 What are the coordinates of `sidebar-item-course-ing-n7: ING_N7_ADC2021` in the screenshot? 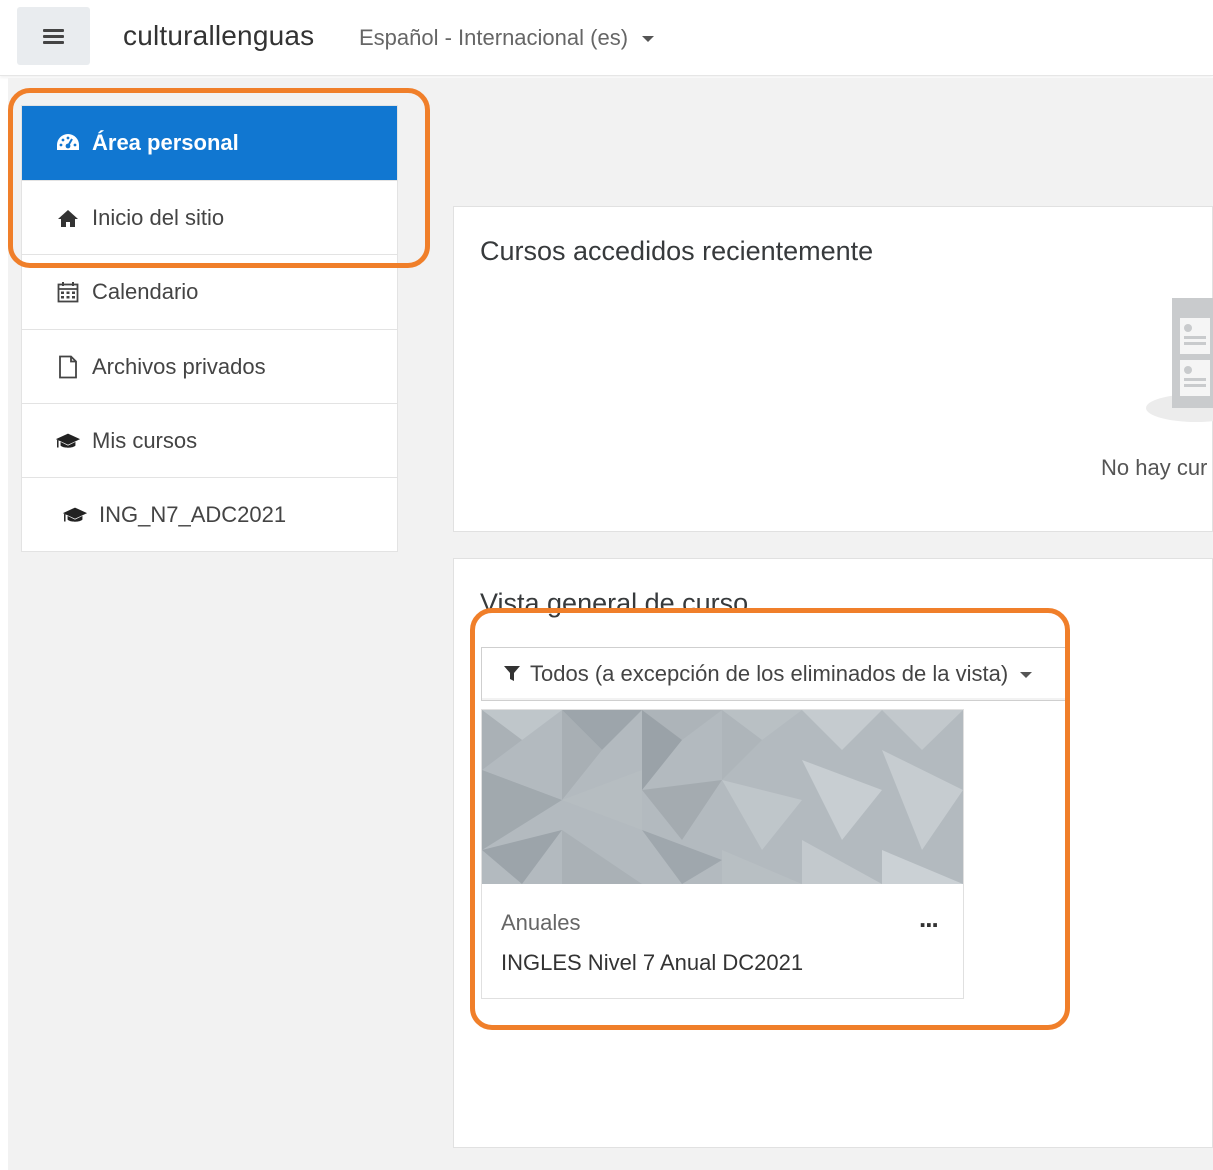 It's located at (209, 514).